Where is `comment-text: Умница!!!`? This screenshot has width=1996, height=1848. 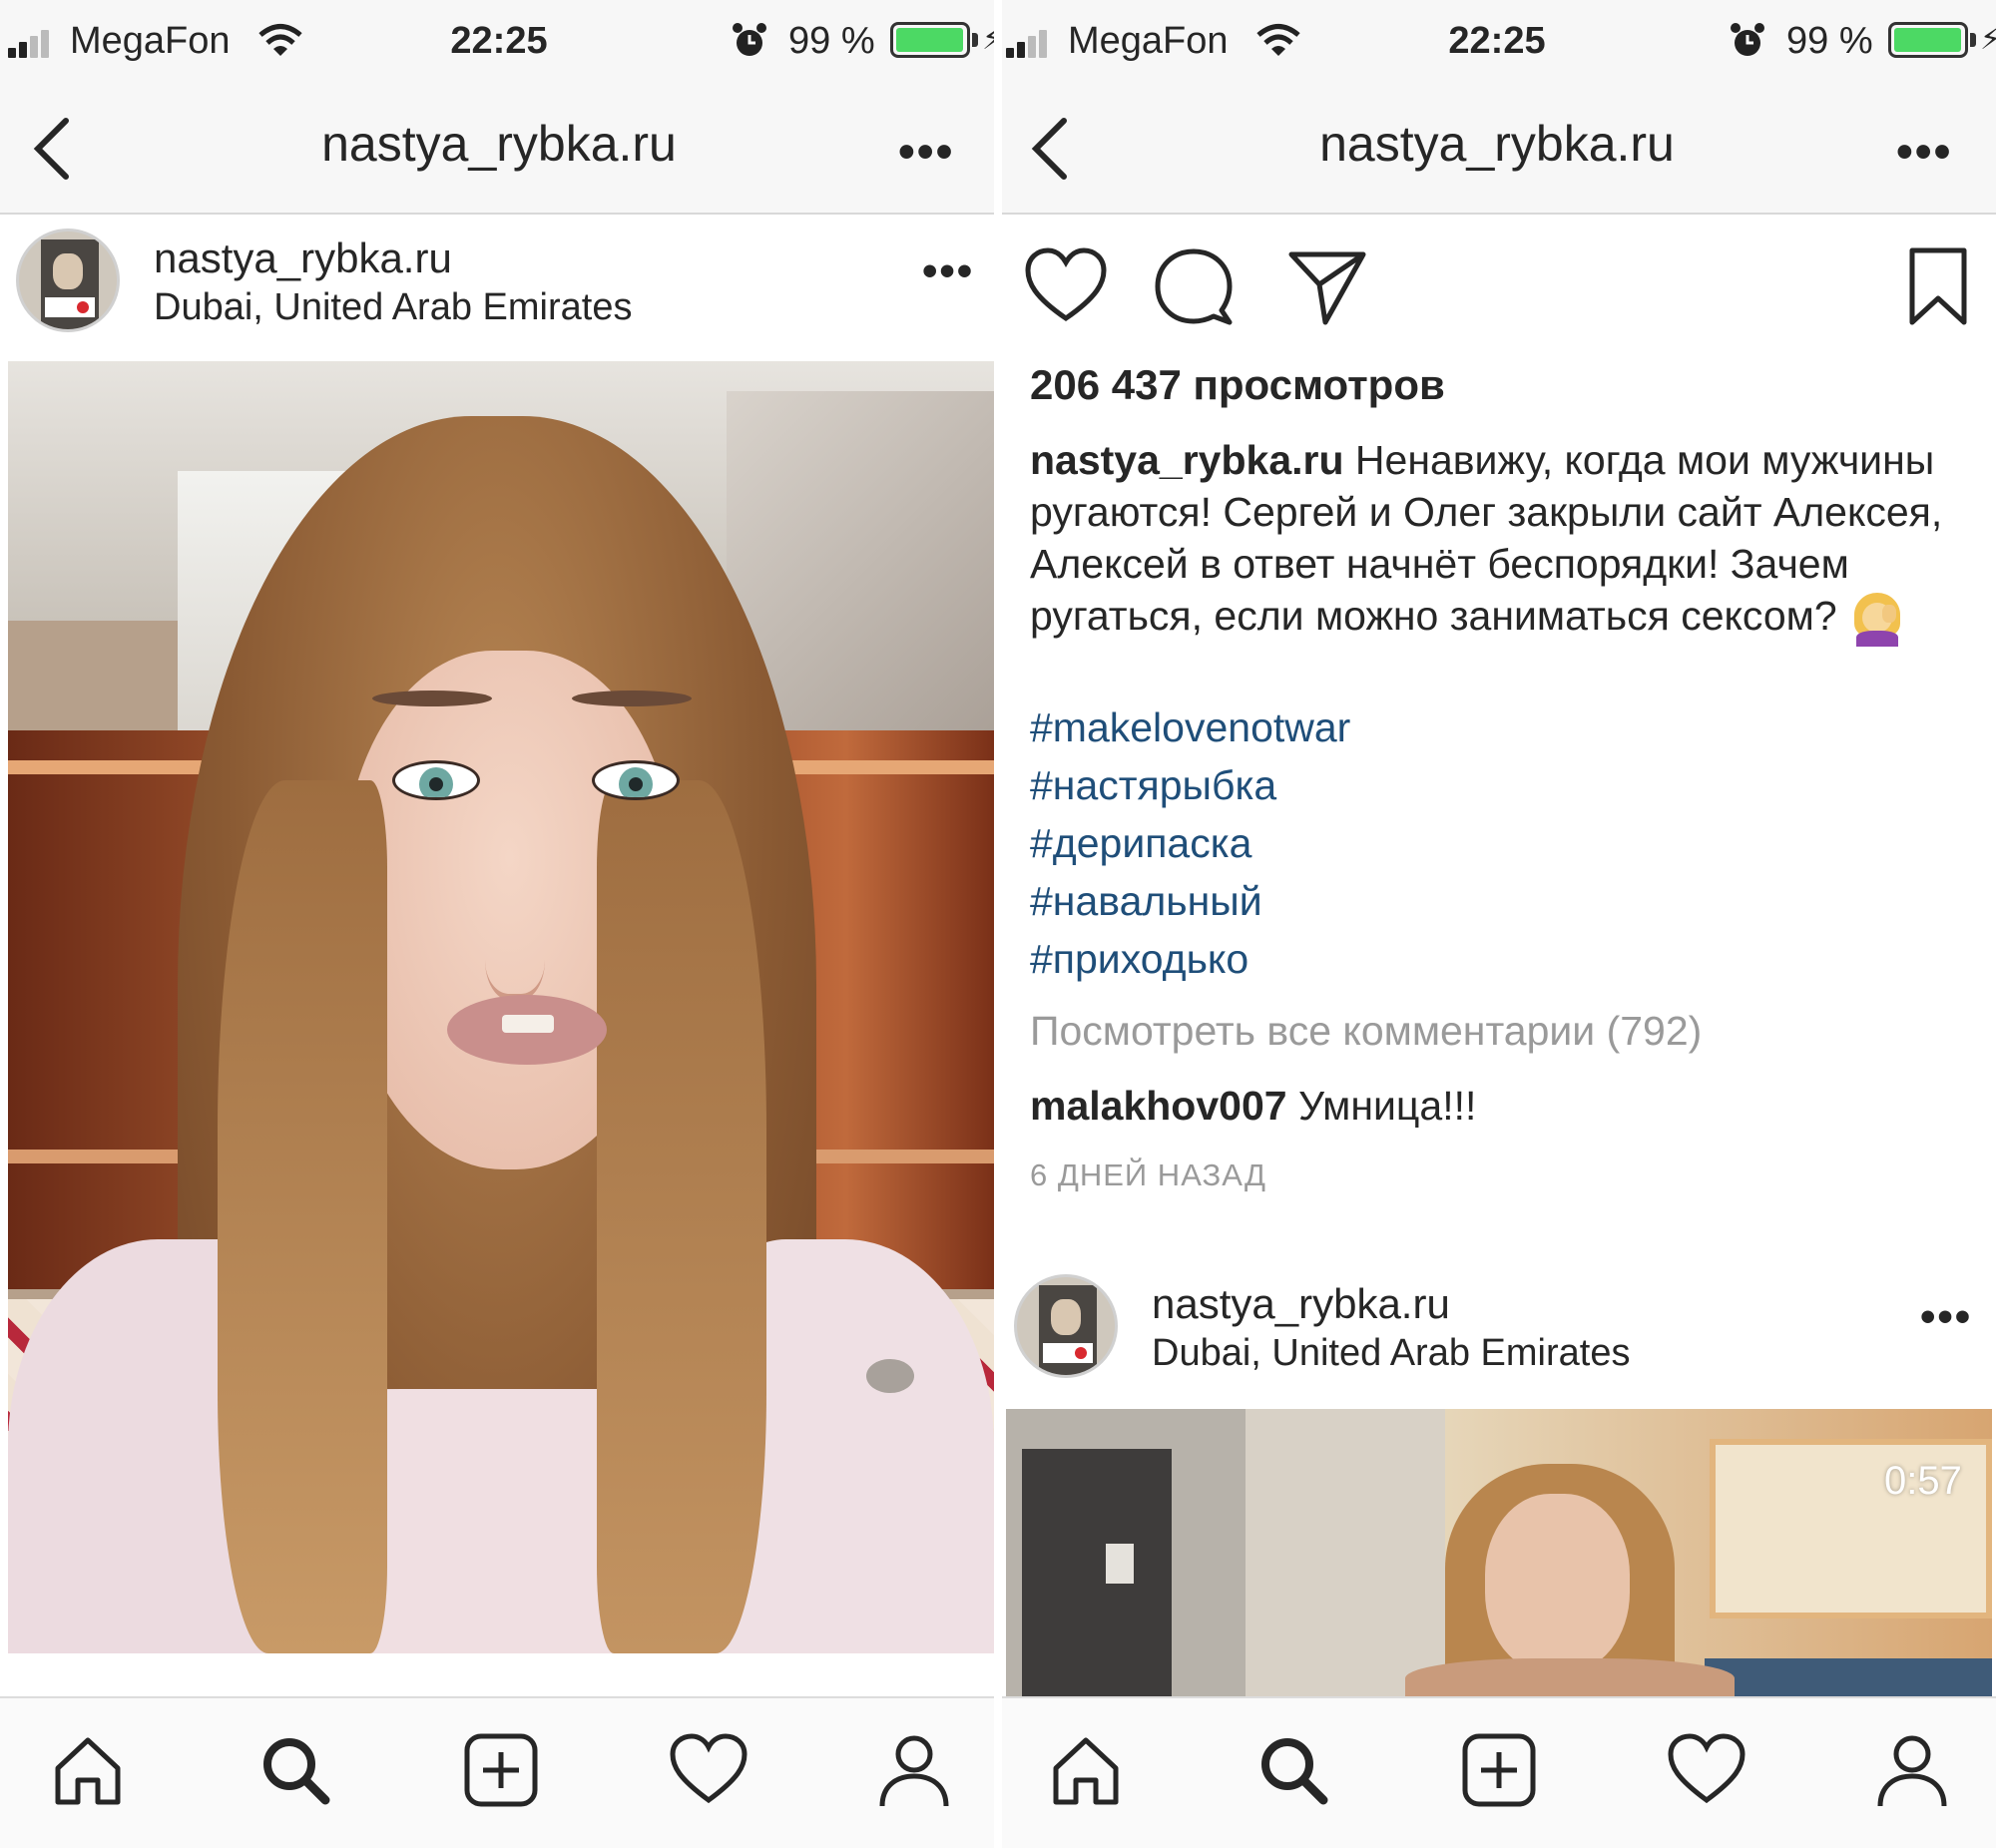 comment-text: Умница!!! is located at coordinates (1387, 1106).